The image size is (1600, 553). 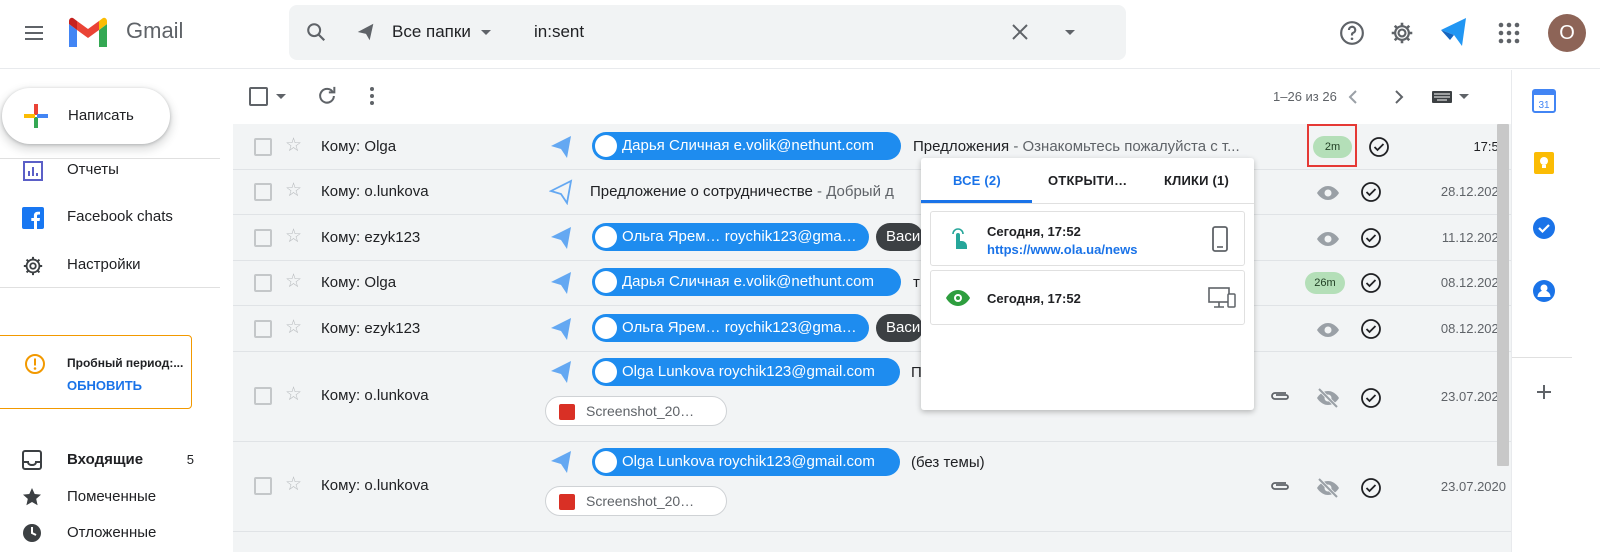 What do you see at coordinates (562, 462) in the screenshot?
I see `tracked-email-icon` at bounding box center [562, 462].